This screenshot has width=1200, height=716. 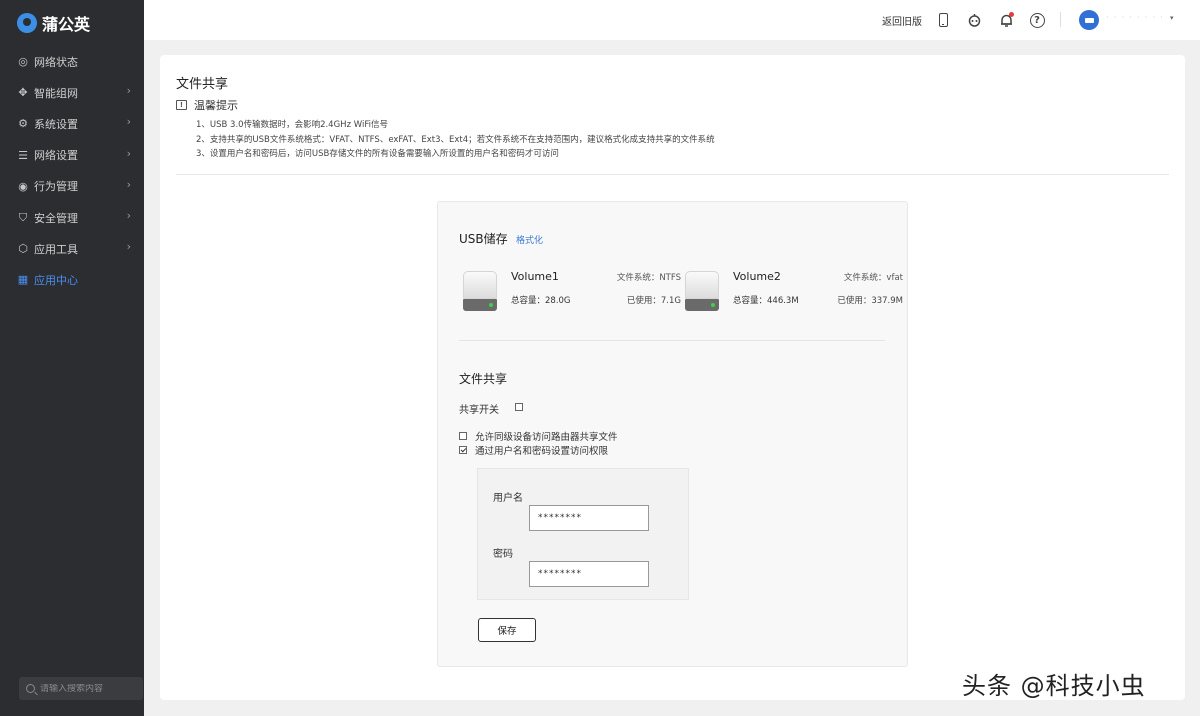 What do you see at coordinates (672, 20) in the screenshot?
I see `topbar: 返回旧版 ? · · · · · · · · ▾` at bounding box center [672, 20].